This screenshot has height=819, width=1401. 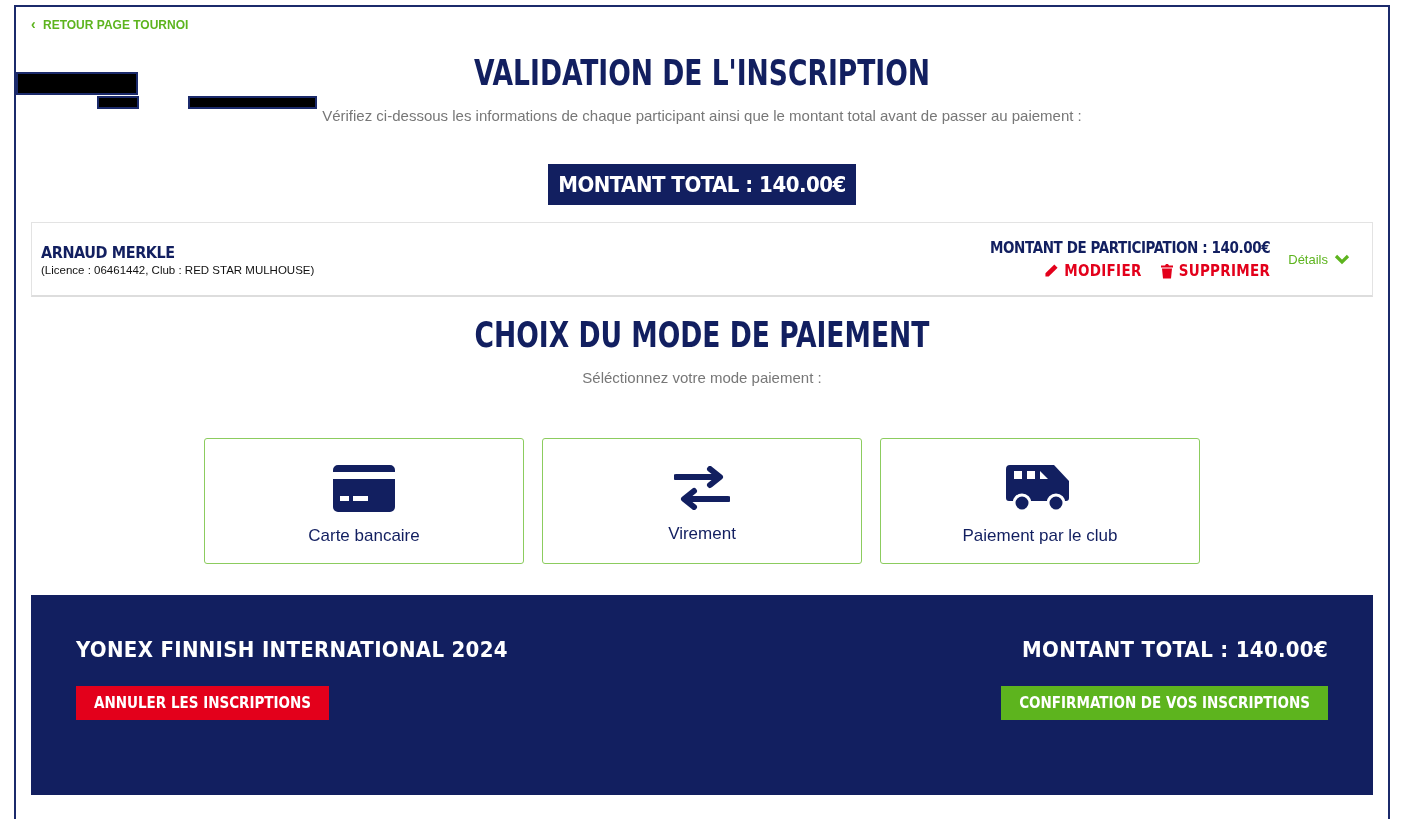 What do you see at coordinates (108, 252) in the screenshot?
I see `participant-name: ARNAUD MERKLE` at bounding box center [108, 252].